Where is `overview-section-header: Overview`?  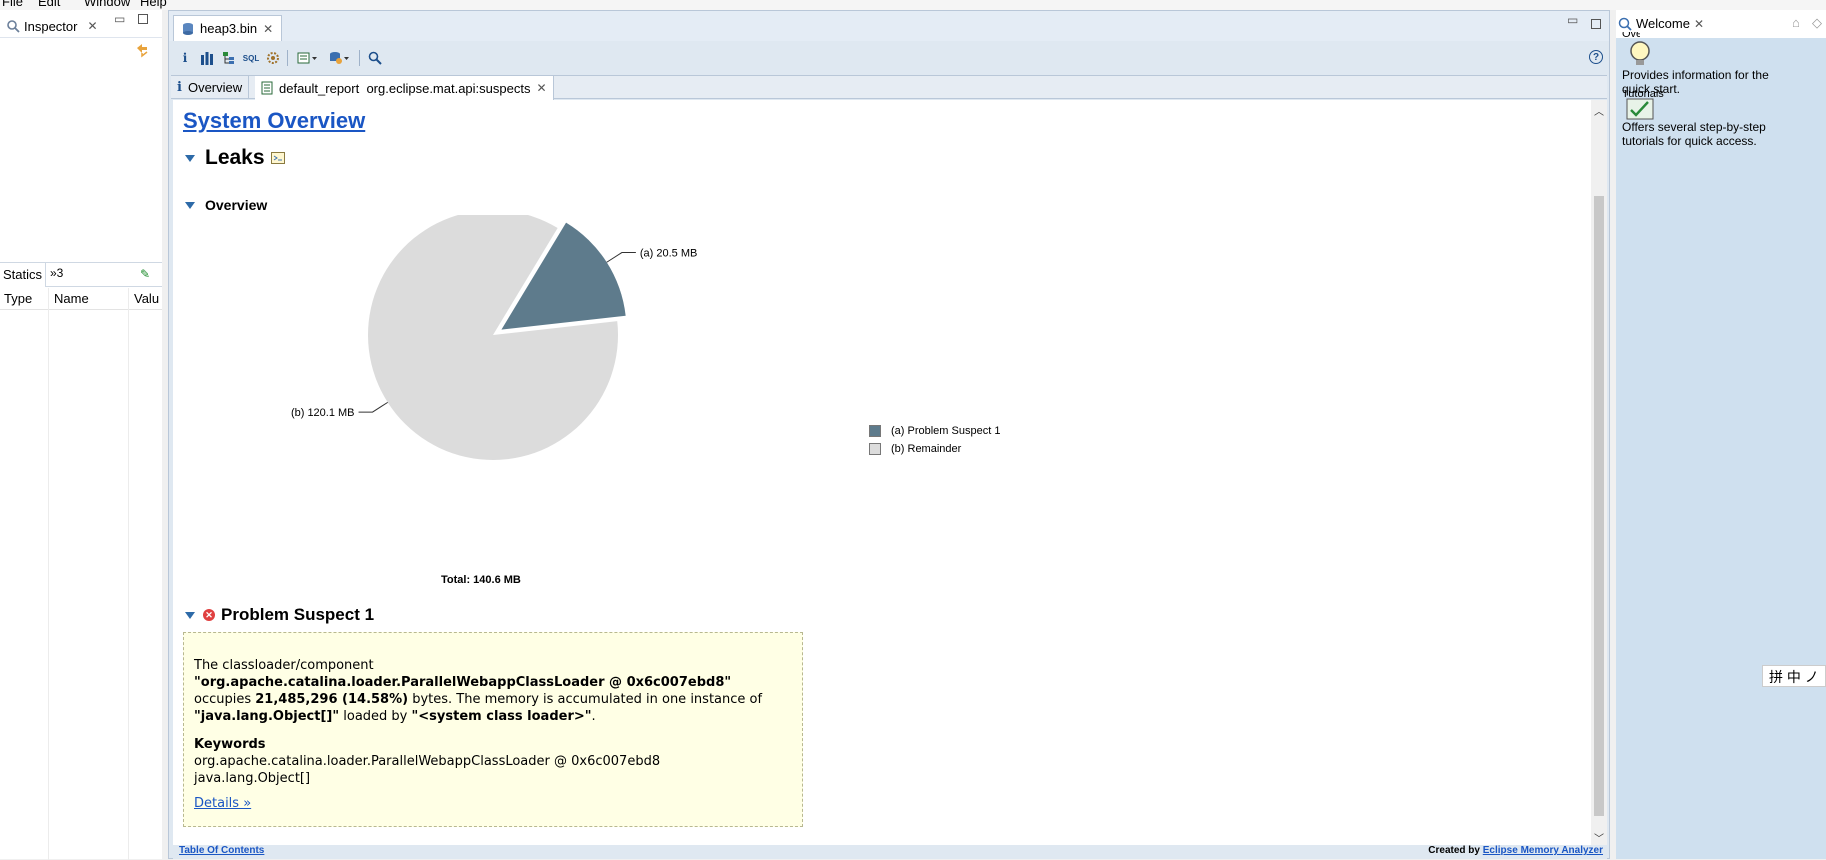 overview-section-header: Overview is located at coordinates (226, 205).